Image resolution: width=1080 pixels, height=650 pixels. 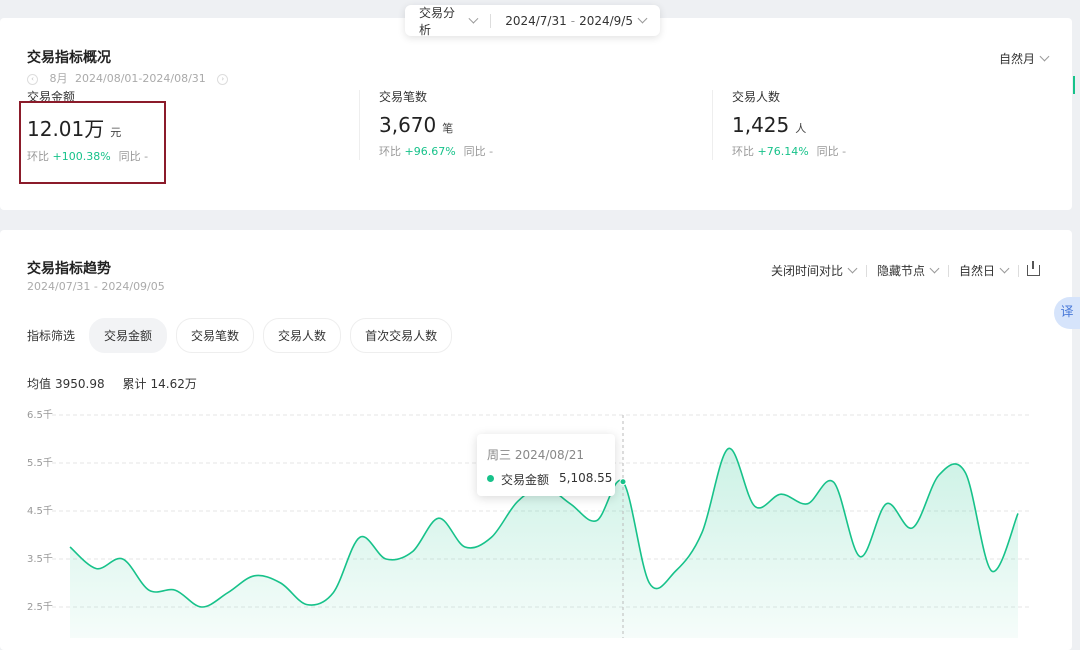 What do you see at coordinates (140, 78) in the screenshot?
I see `period-range: 2024/08/01-2024/08/31` at bounding box center [140, 78].